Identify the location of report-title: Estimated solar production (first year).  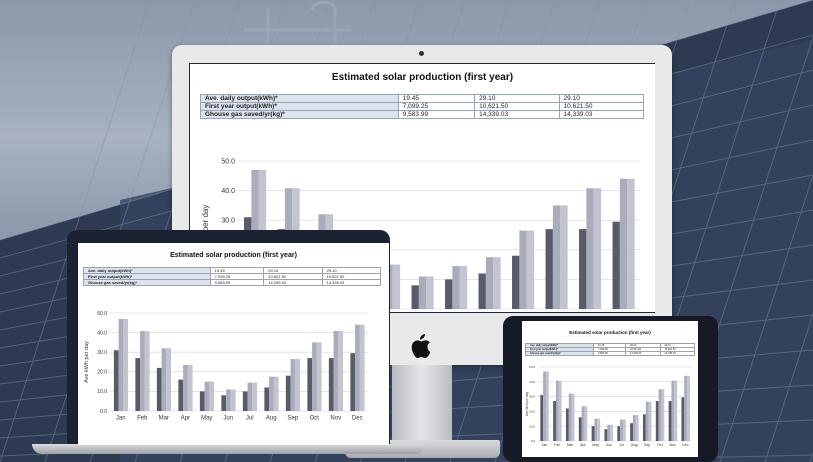
(233, 255).